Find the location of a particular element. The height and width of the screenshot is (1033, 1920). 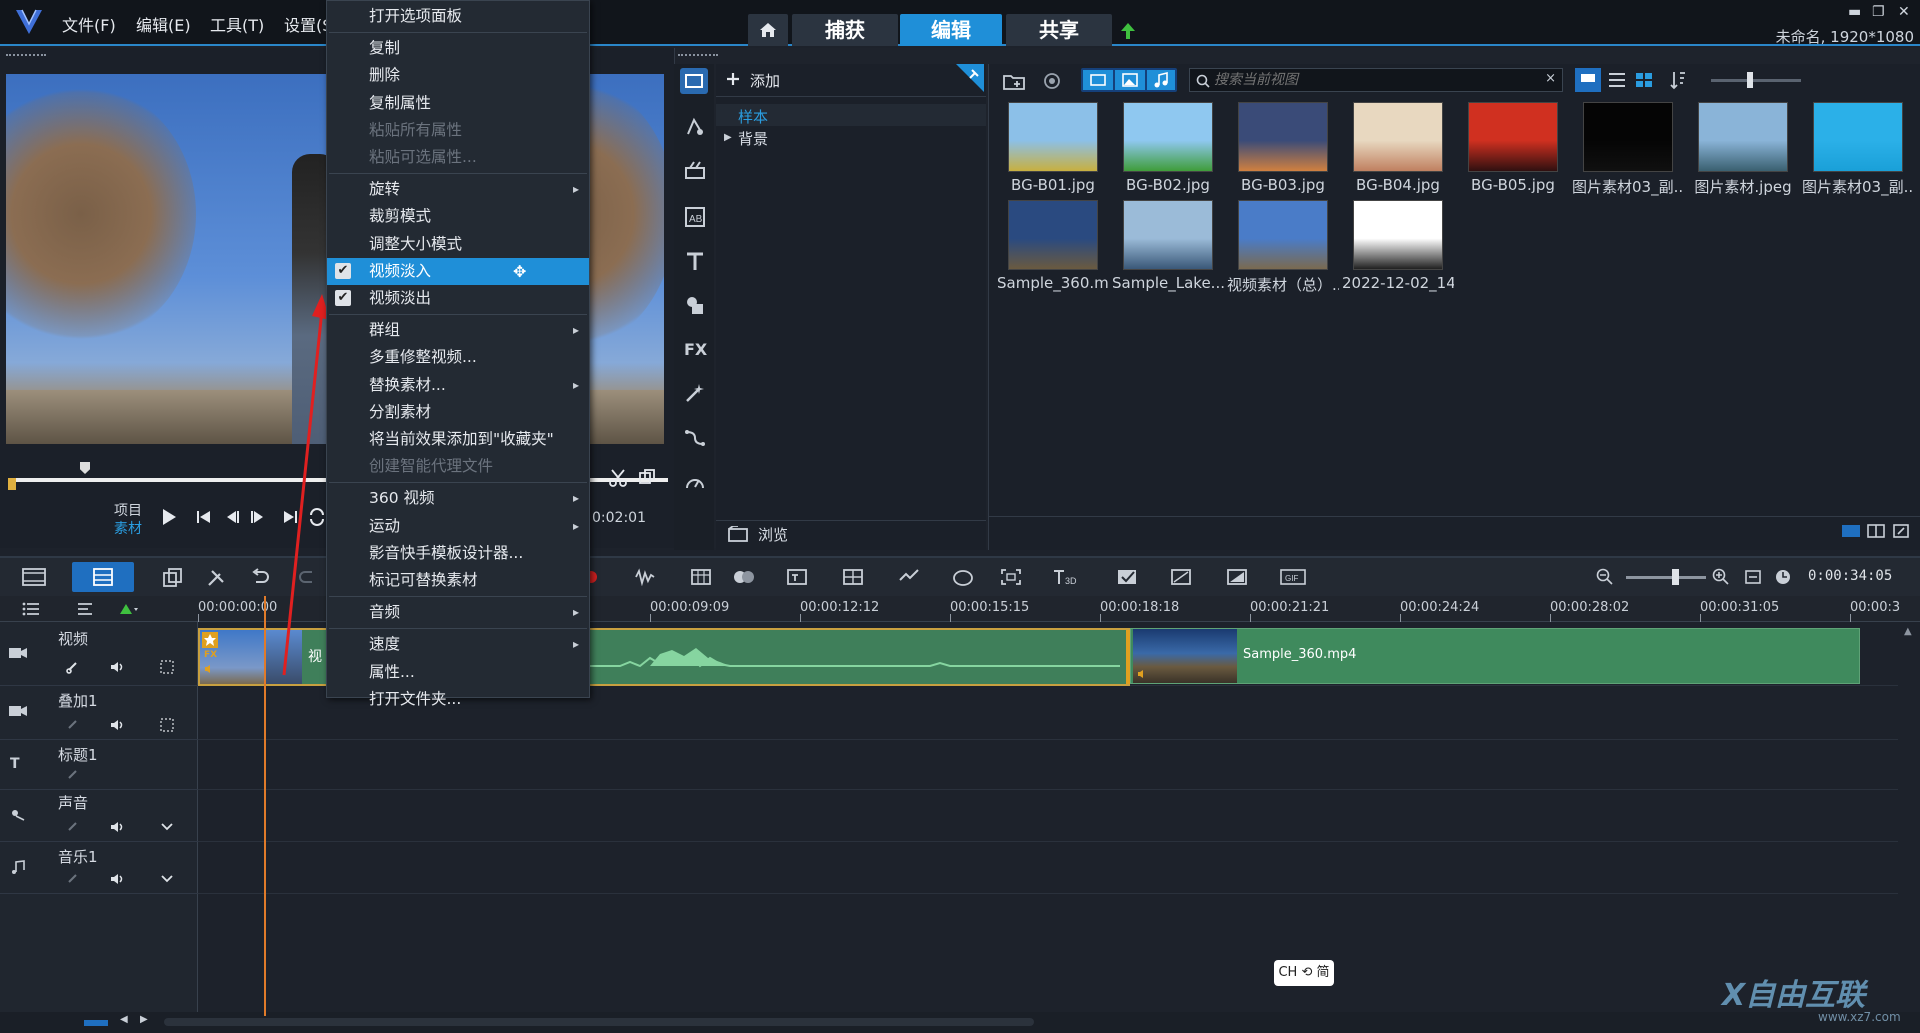

filter-audio-button is located at coordinates (1161, 80).